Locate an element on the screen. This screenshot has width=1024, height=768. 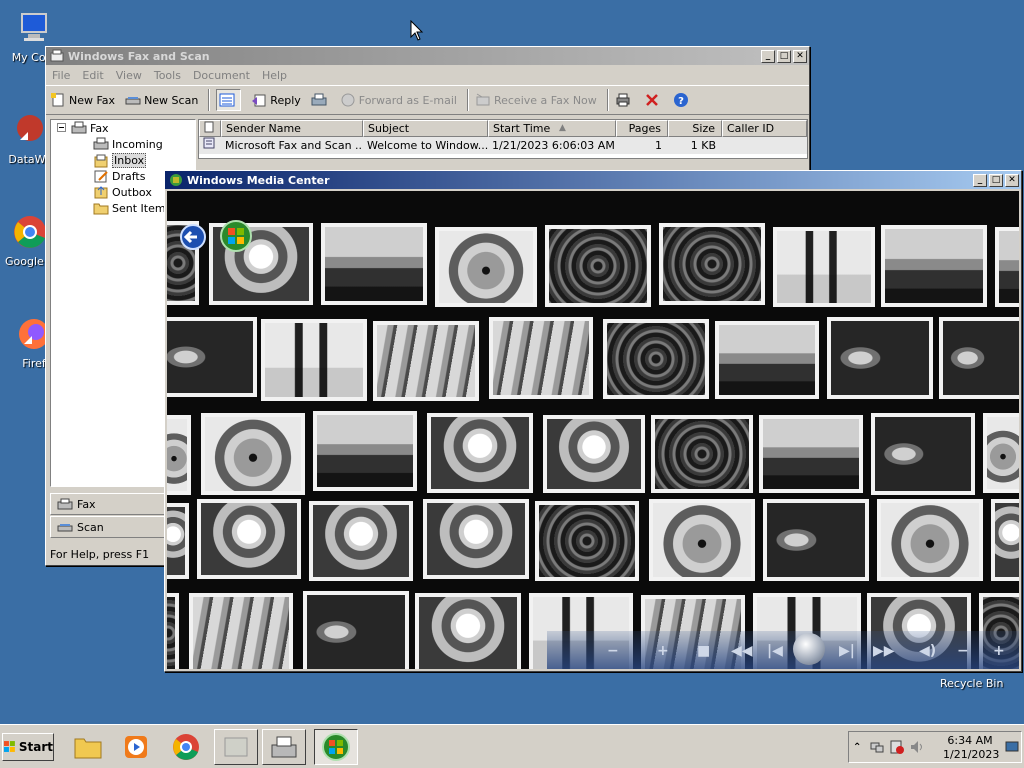
view-toggle-button is located at coordinates (229, 100).